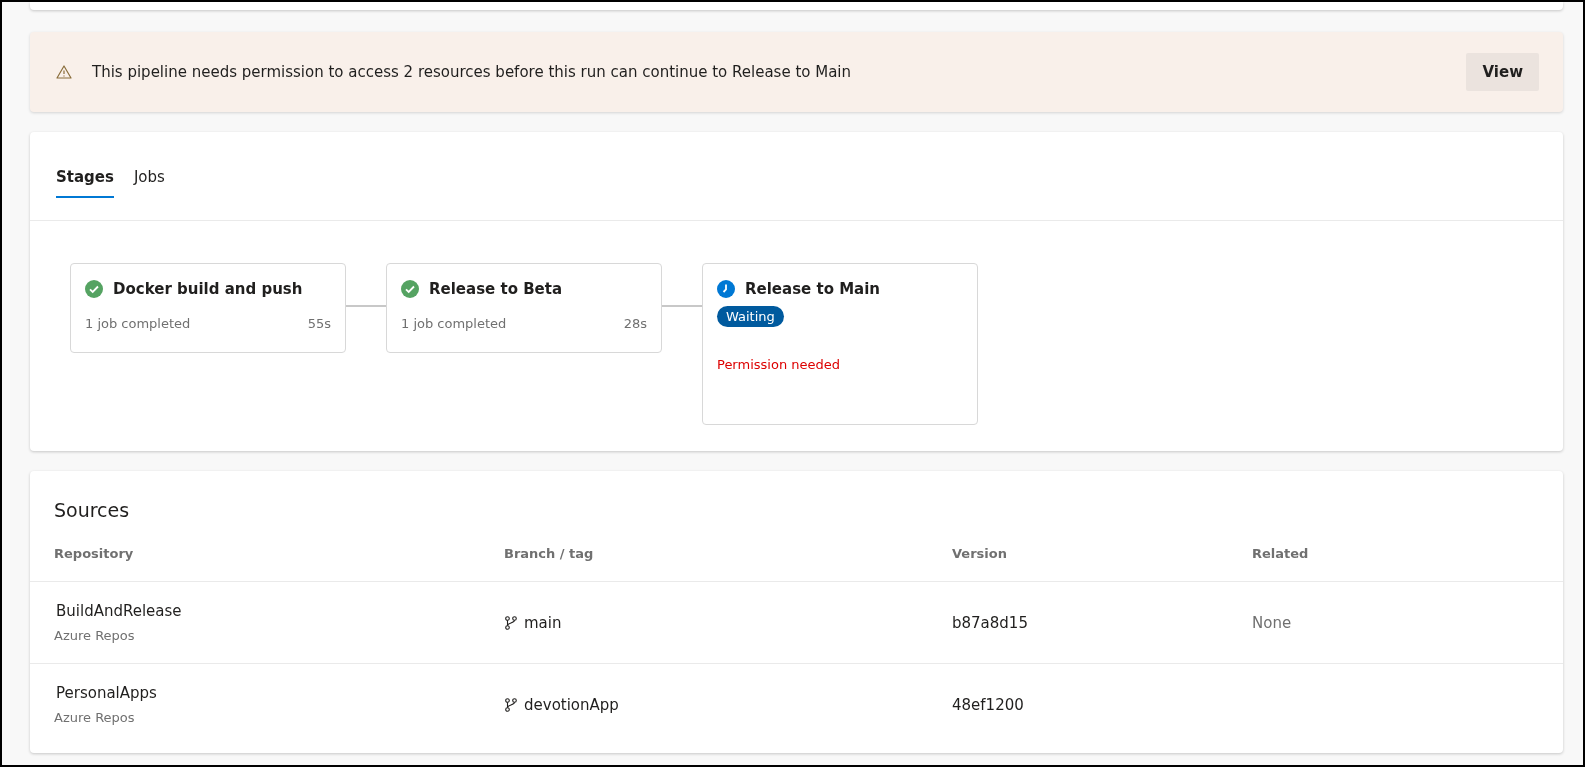  What do you see at coordinates (524, 308) in the screenshot?
I see `stage-card: Release to Beta 1 job completed 28s` at bounding box center [524, 308].